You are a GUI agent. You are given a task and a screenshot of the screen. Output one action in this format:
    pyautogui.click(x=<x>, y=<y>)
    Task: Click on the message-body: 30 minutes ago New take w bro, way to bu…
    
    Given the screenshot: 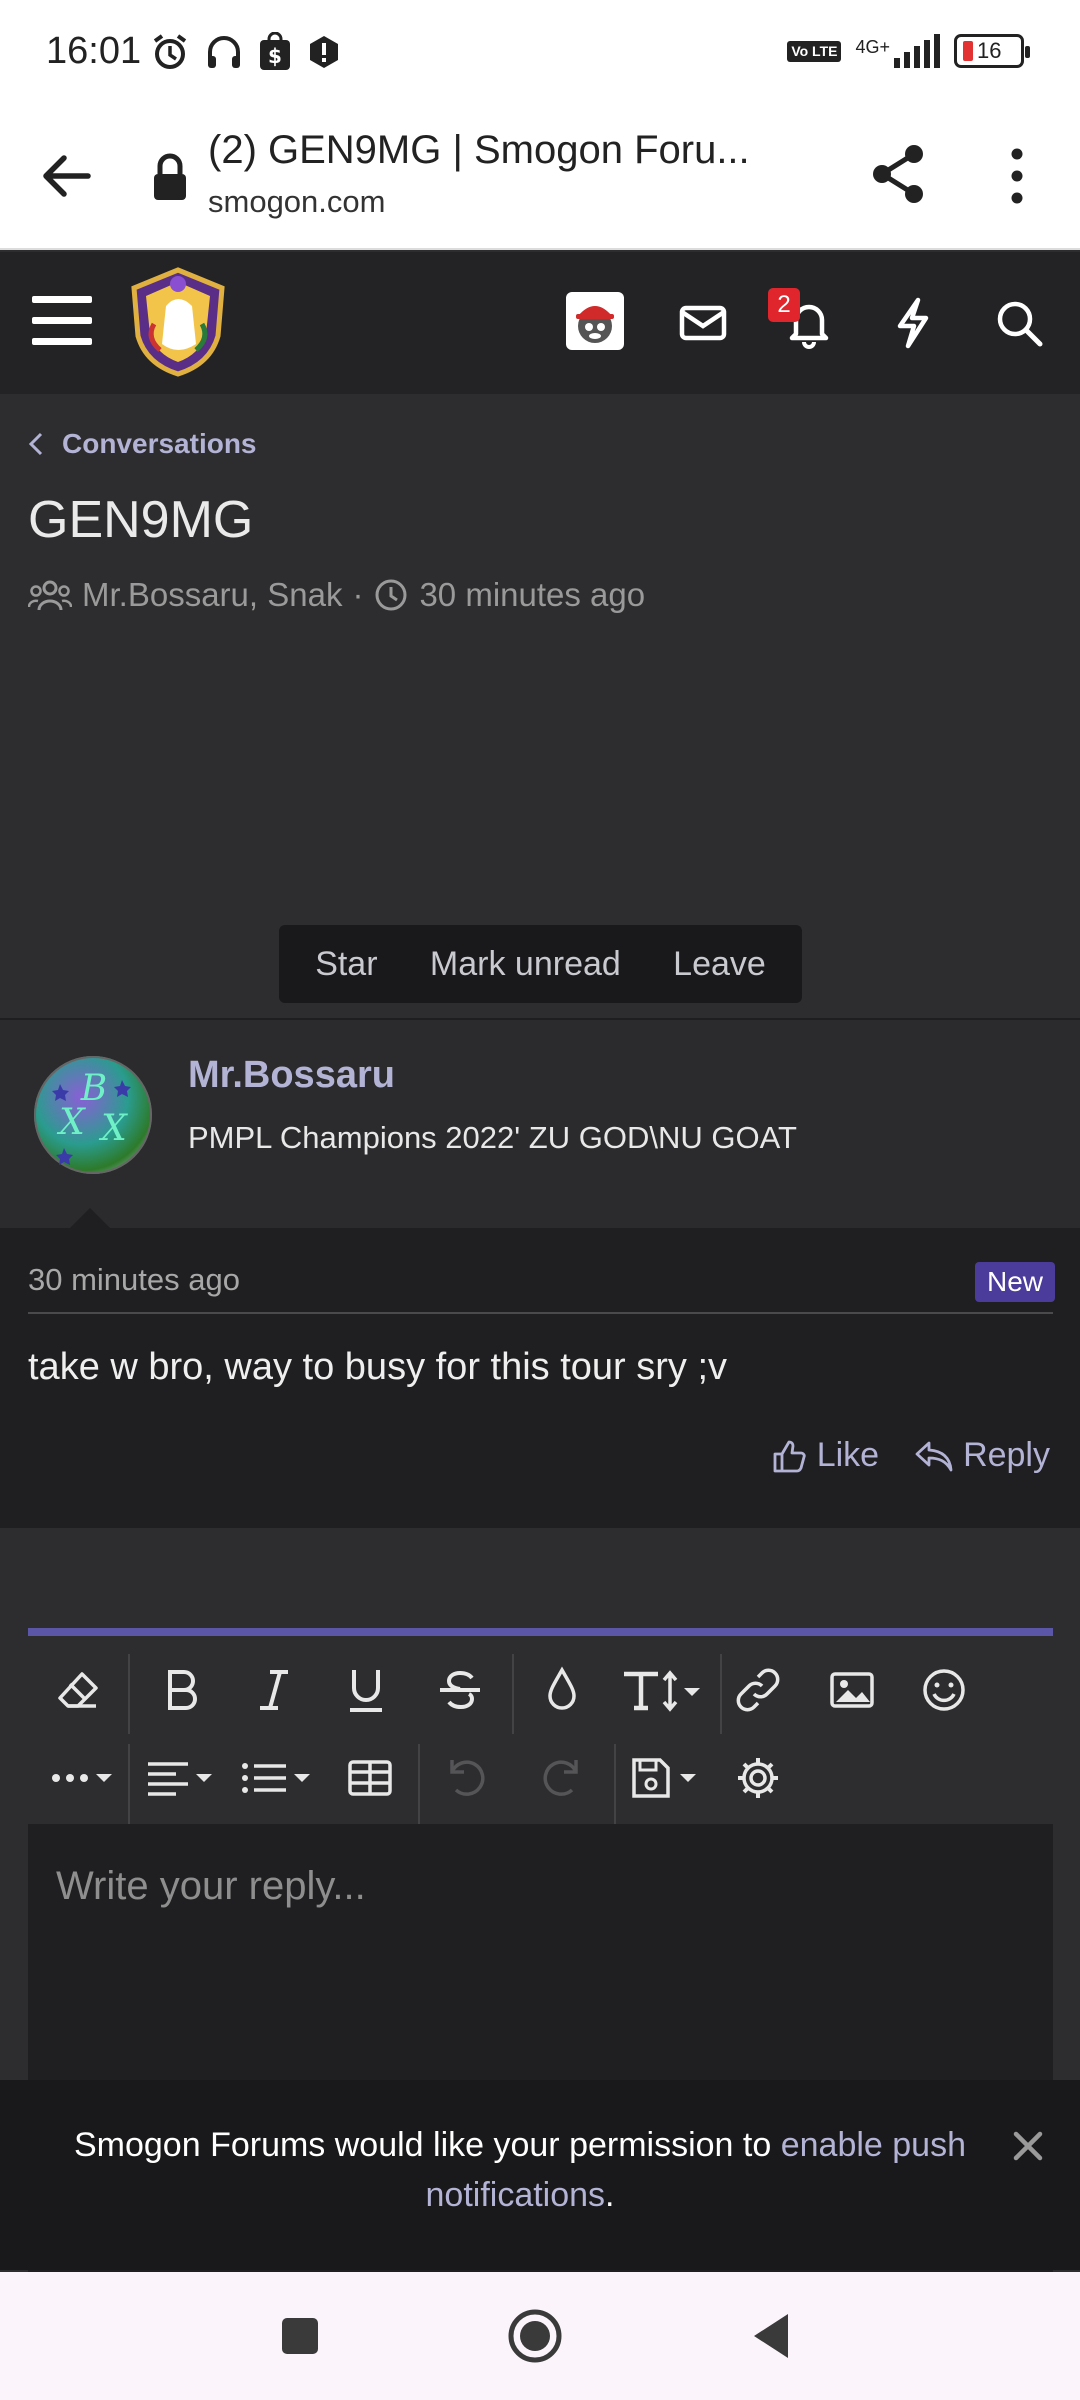 What is the action you would take?
    pyautogui.click(x=540, y=1378)
    